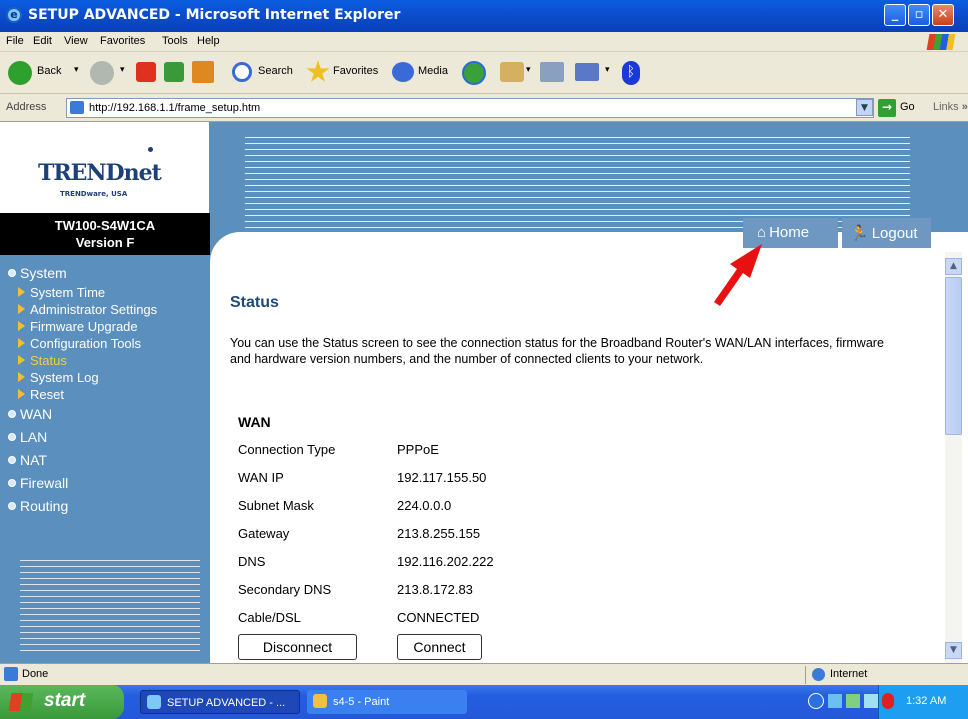 This screenshot has width=968, height=719. Describe the element at coordinates (926, 701) in the screenshot. I see `clock: 1:32 AM` at that location.